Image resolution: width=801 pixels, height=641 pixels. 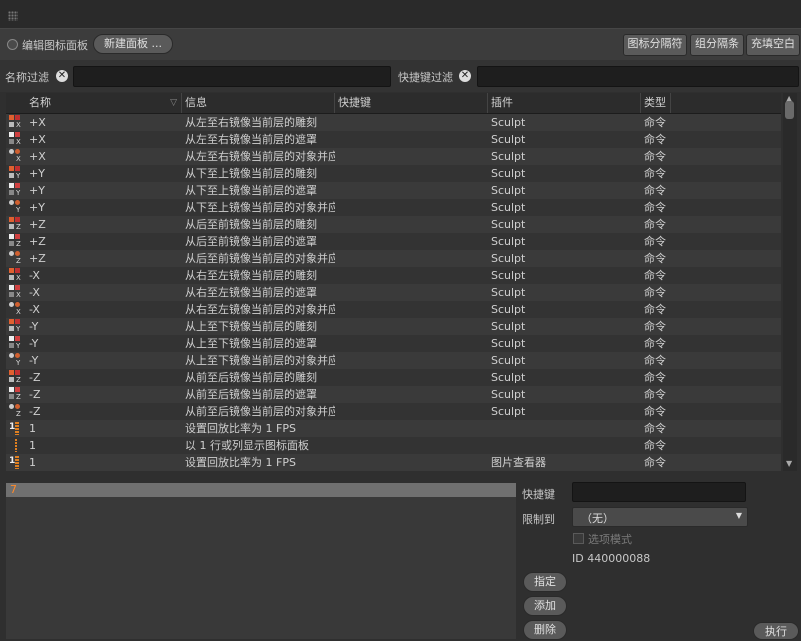 What do you see at coordinates (393, 428) in the screenshot?
I see `table-row: 1 1 设置回放比率为 1 FPS 命令` at bounding box center [393, 428].